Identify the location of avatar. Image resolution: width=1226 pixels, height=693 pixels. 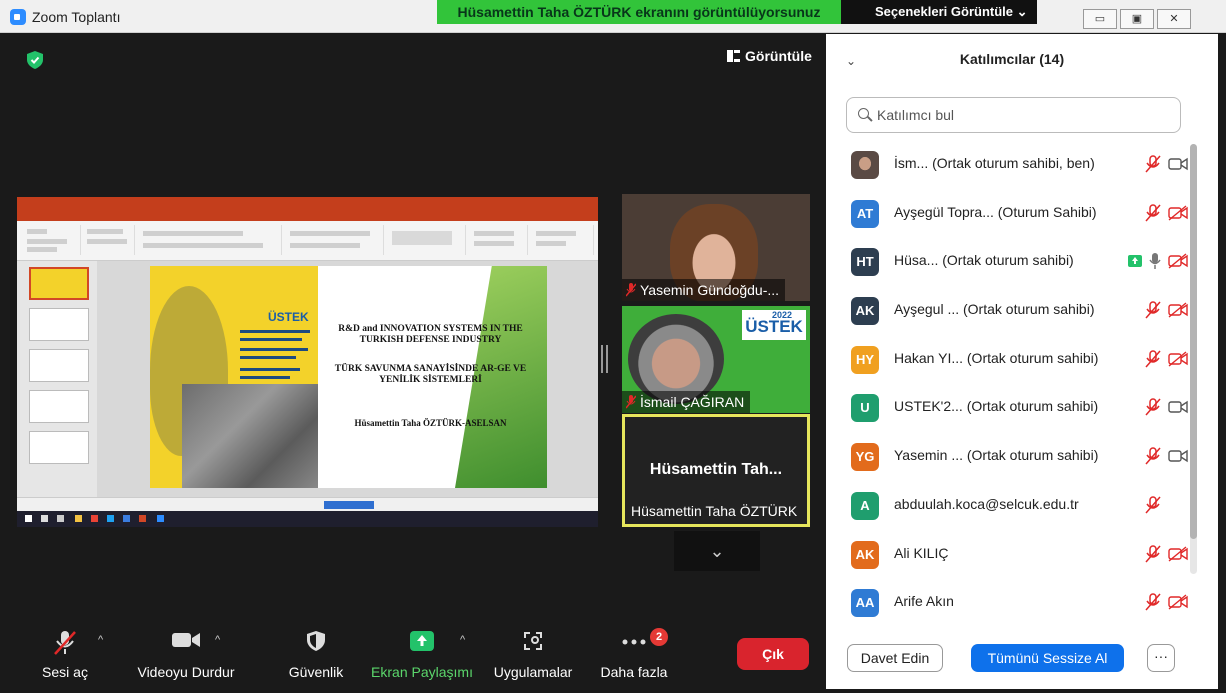
(865, 165).